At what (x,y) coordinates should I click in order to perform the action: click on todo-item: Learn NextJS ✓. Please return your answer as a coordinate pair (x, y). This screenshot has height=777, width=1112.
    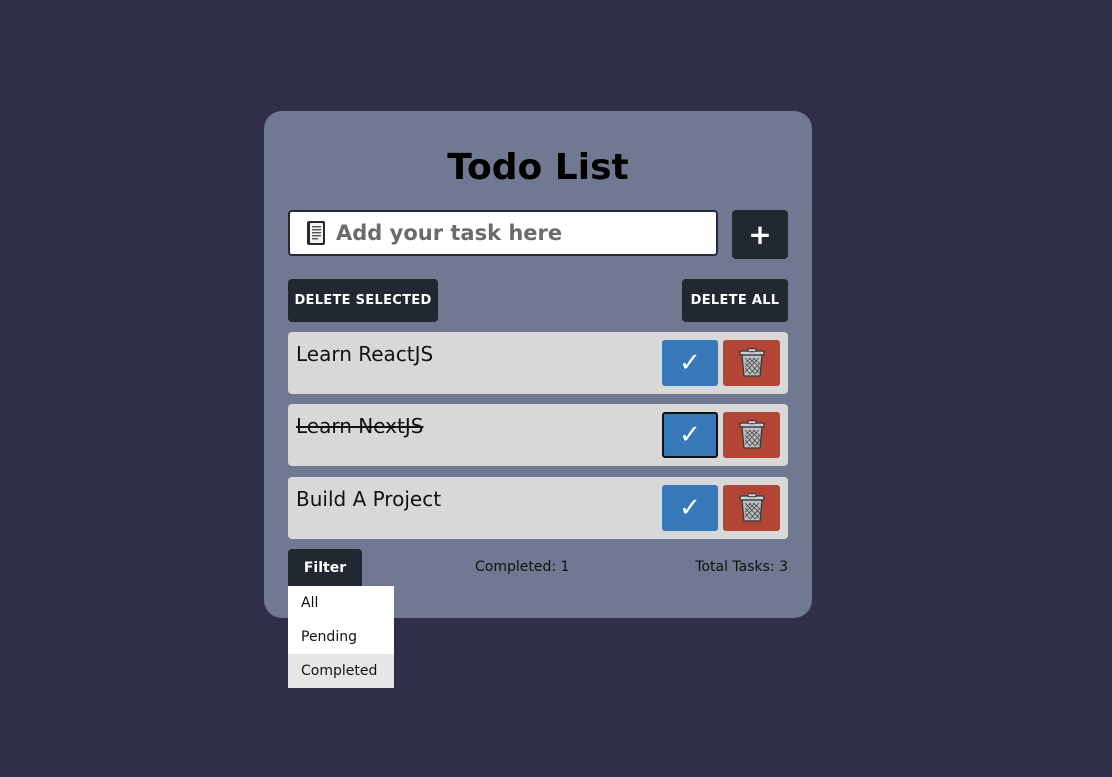
    Looking at the image, I should click on (538, 435).